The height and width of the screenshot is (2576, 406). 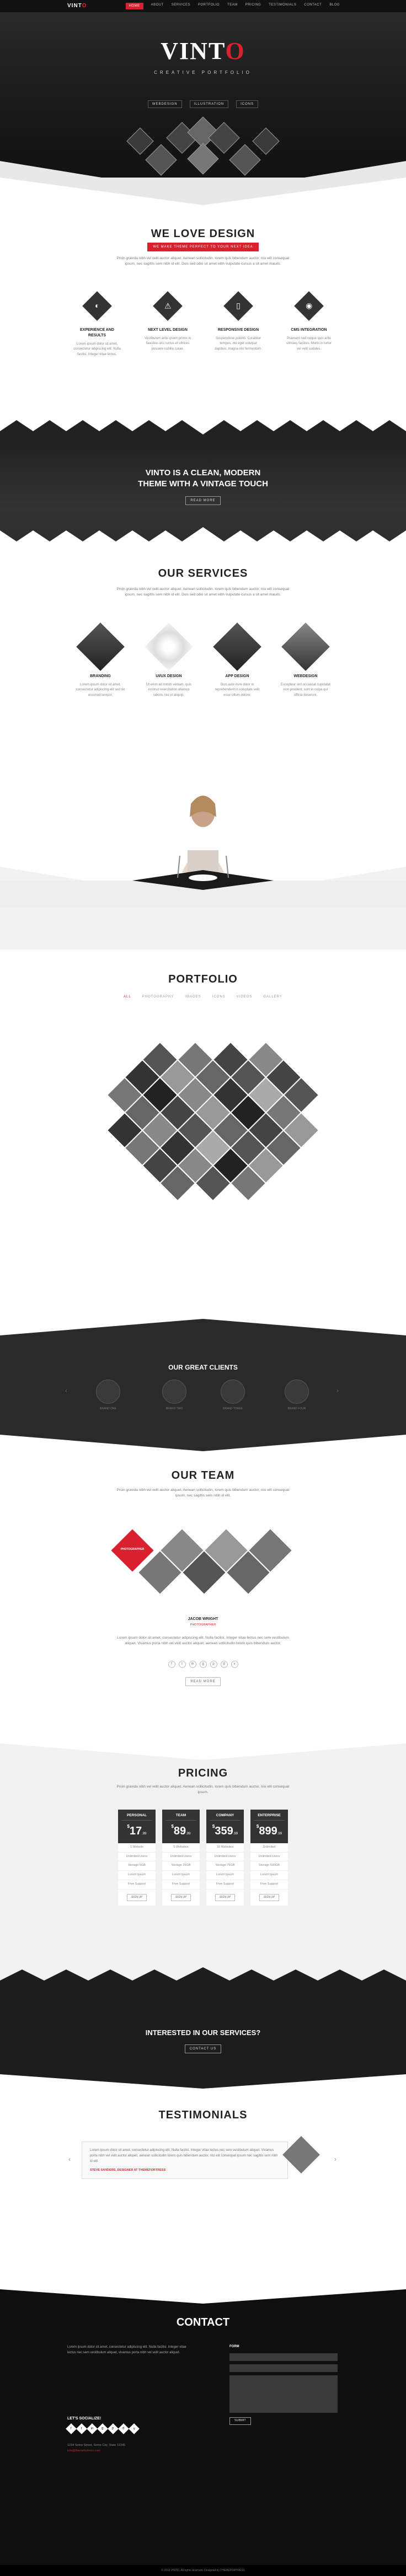 I want to click on message-field, so click(x=283, y=2394).